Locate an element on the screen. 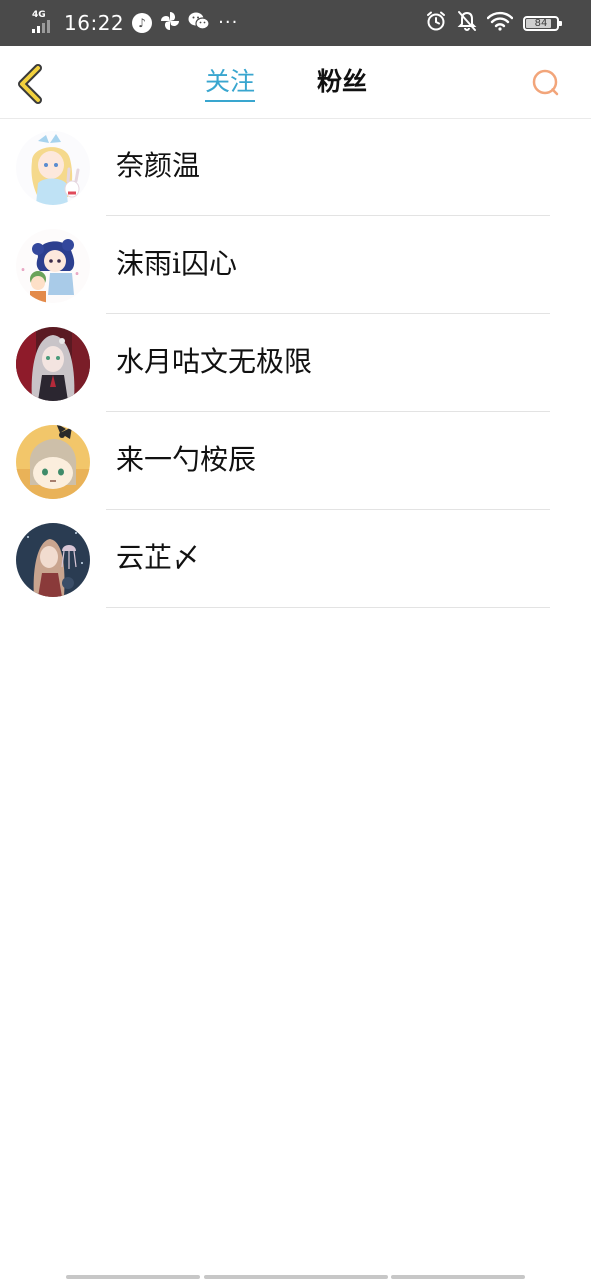  status-bar: 4G 16:22 ♪ ··· 84 is located at coordinates (295, 23).